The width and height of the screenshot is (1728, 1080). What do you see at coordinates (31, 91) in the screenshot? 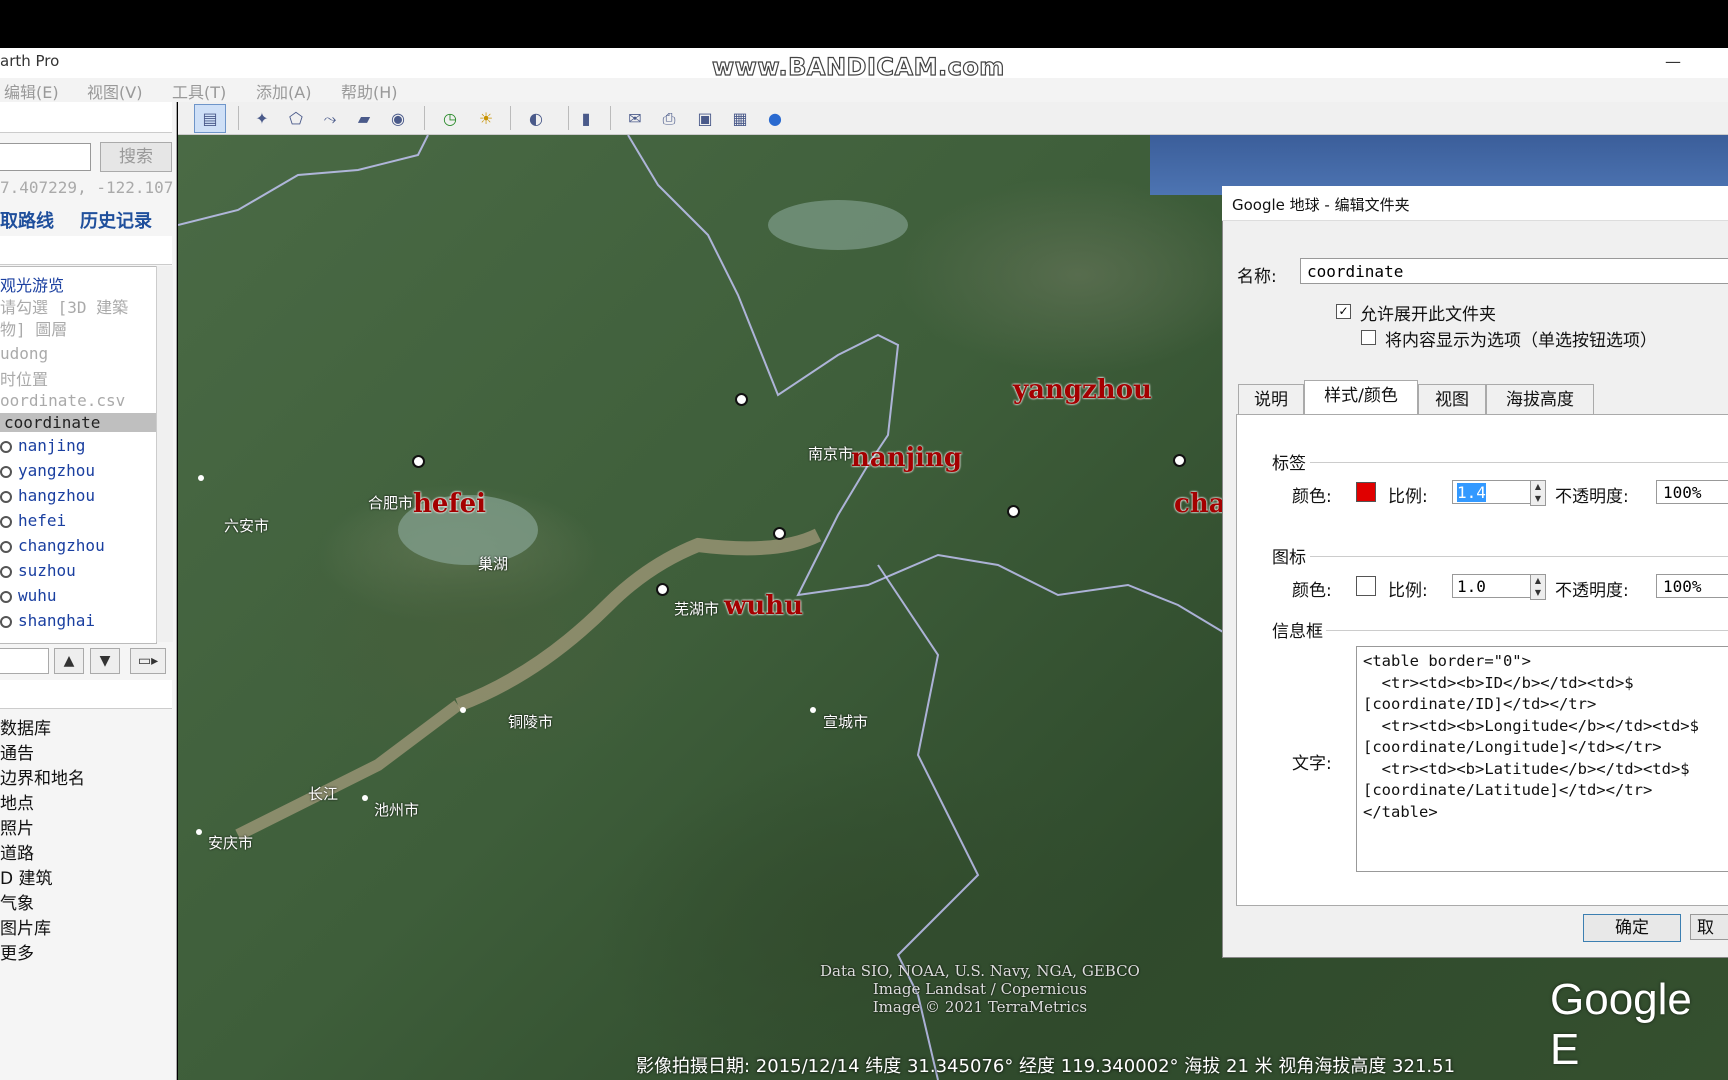
I see `menu-edit: 编辑(E)` at bounding box center [31, 91].